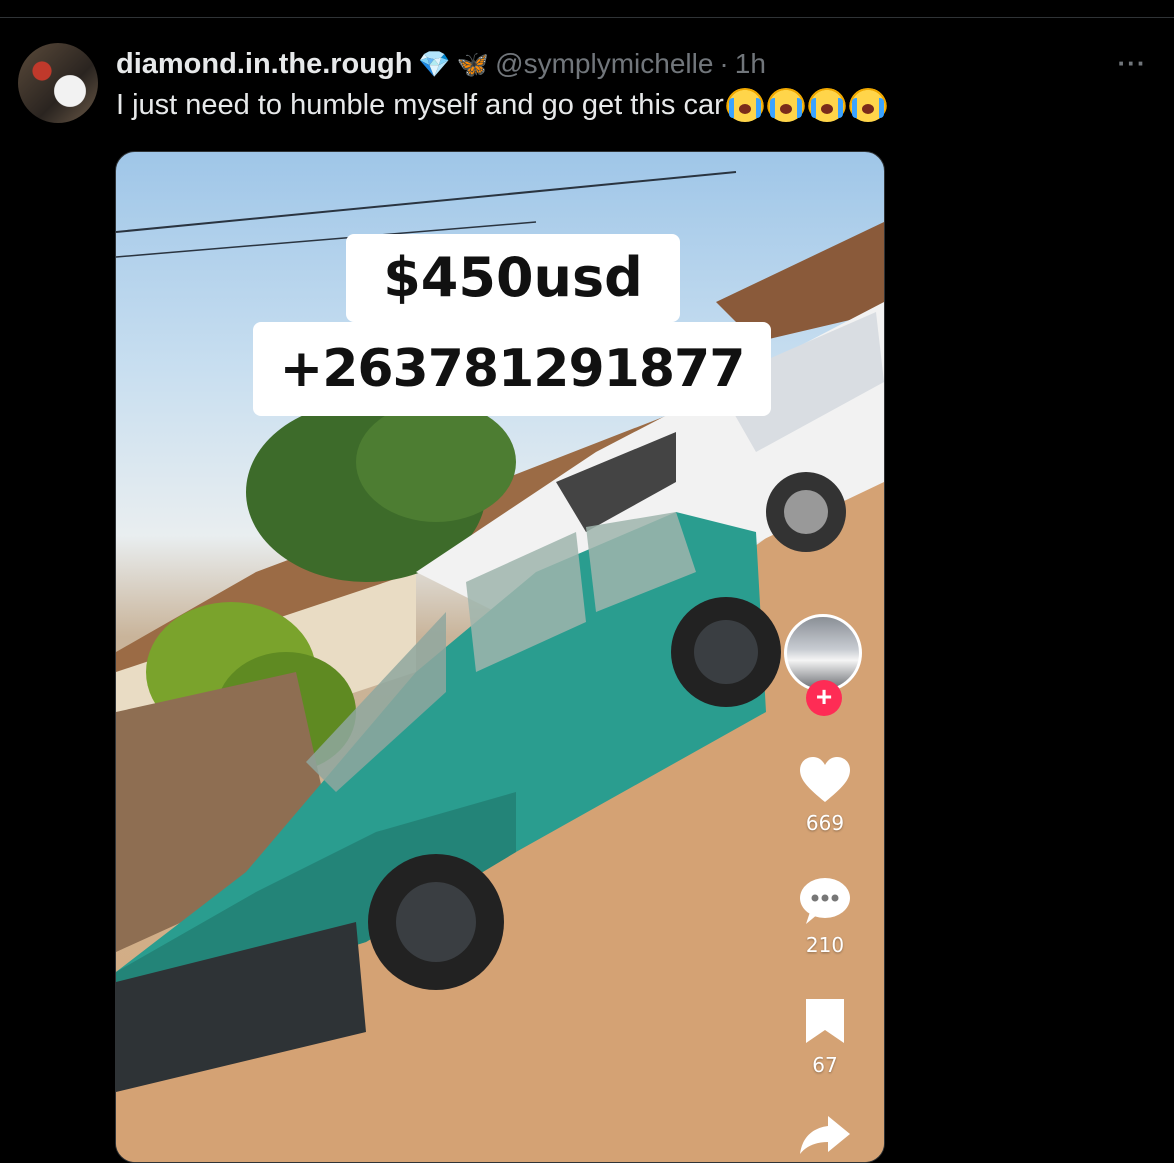  Describe the element at coordinates (750, 64) in the screenshot. I see `tweet-timestamp: 1h` at that location.